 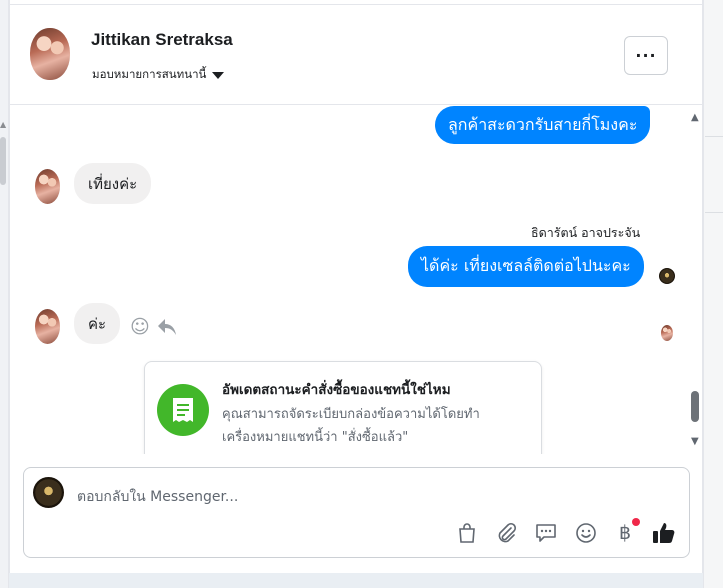 I want to click on messages-scrollbar-thumb, so click(x=695, y=406).